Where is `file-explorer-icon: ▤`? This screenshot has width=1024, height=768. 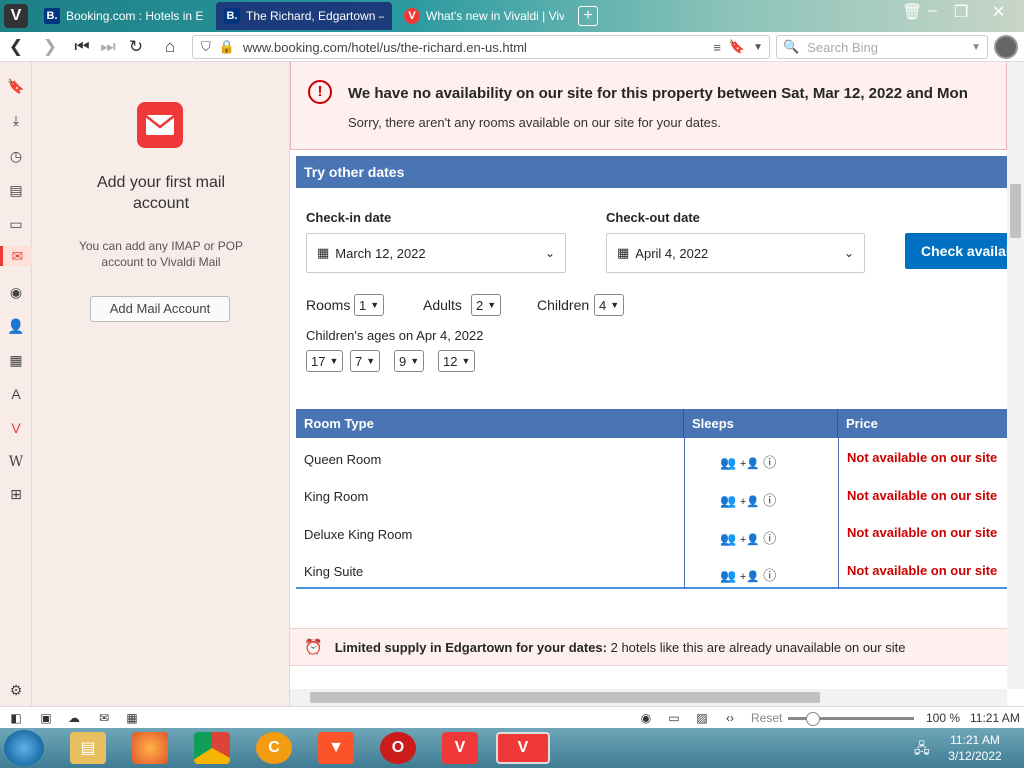
file-explorer-icon: ▤ is located at coordinates (88, 748).